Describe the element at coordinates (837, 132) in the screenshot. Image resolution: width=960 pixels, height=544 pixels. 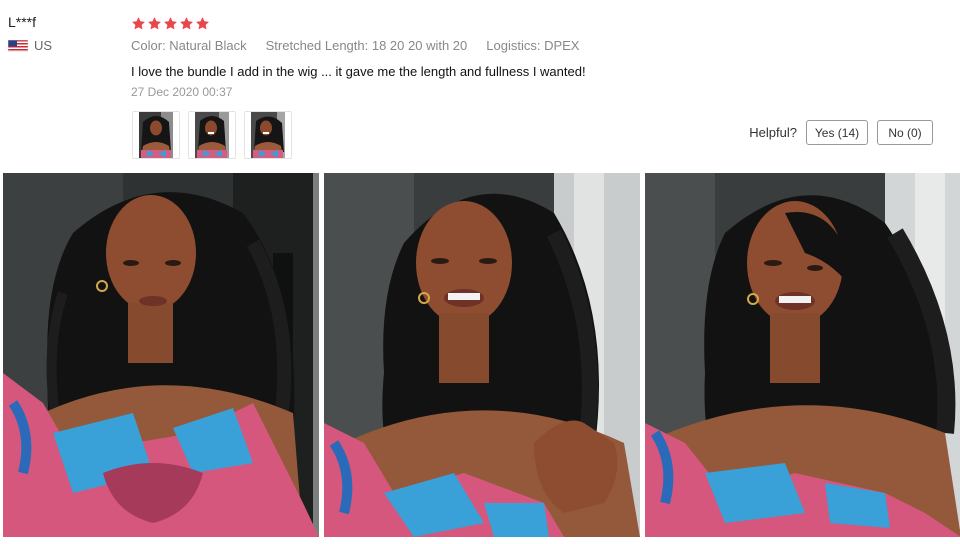
I see `helpful-yes-button: Yes (14)` at that location.